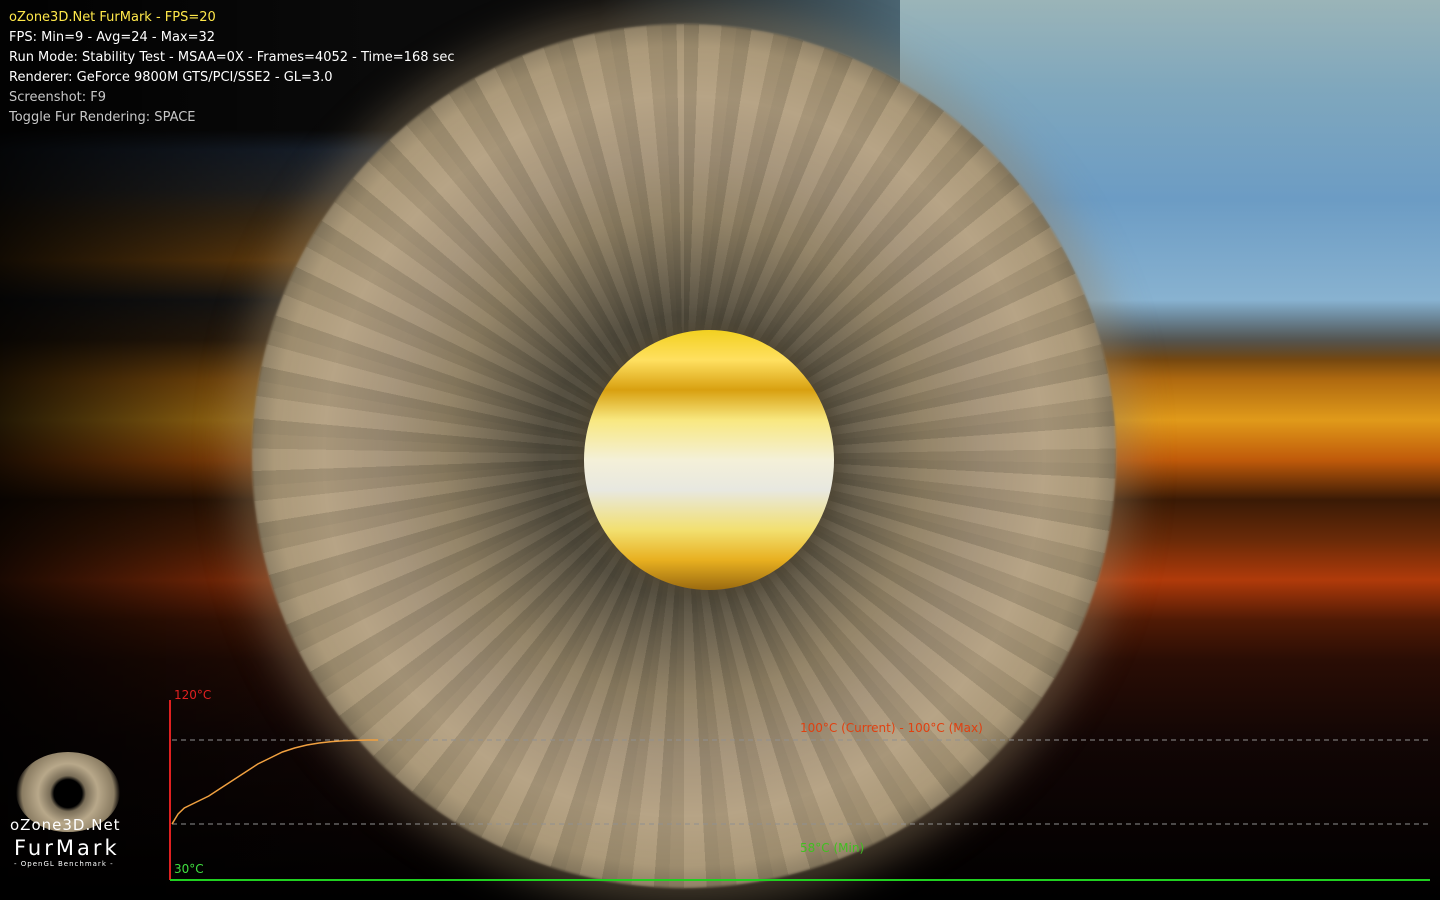  I want to click on temp-axis-max-label: 120°C, so click(192, 695).